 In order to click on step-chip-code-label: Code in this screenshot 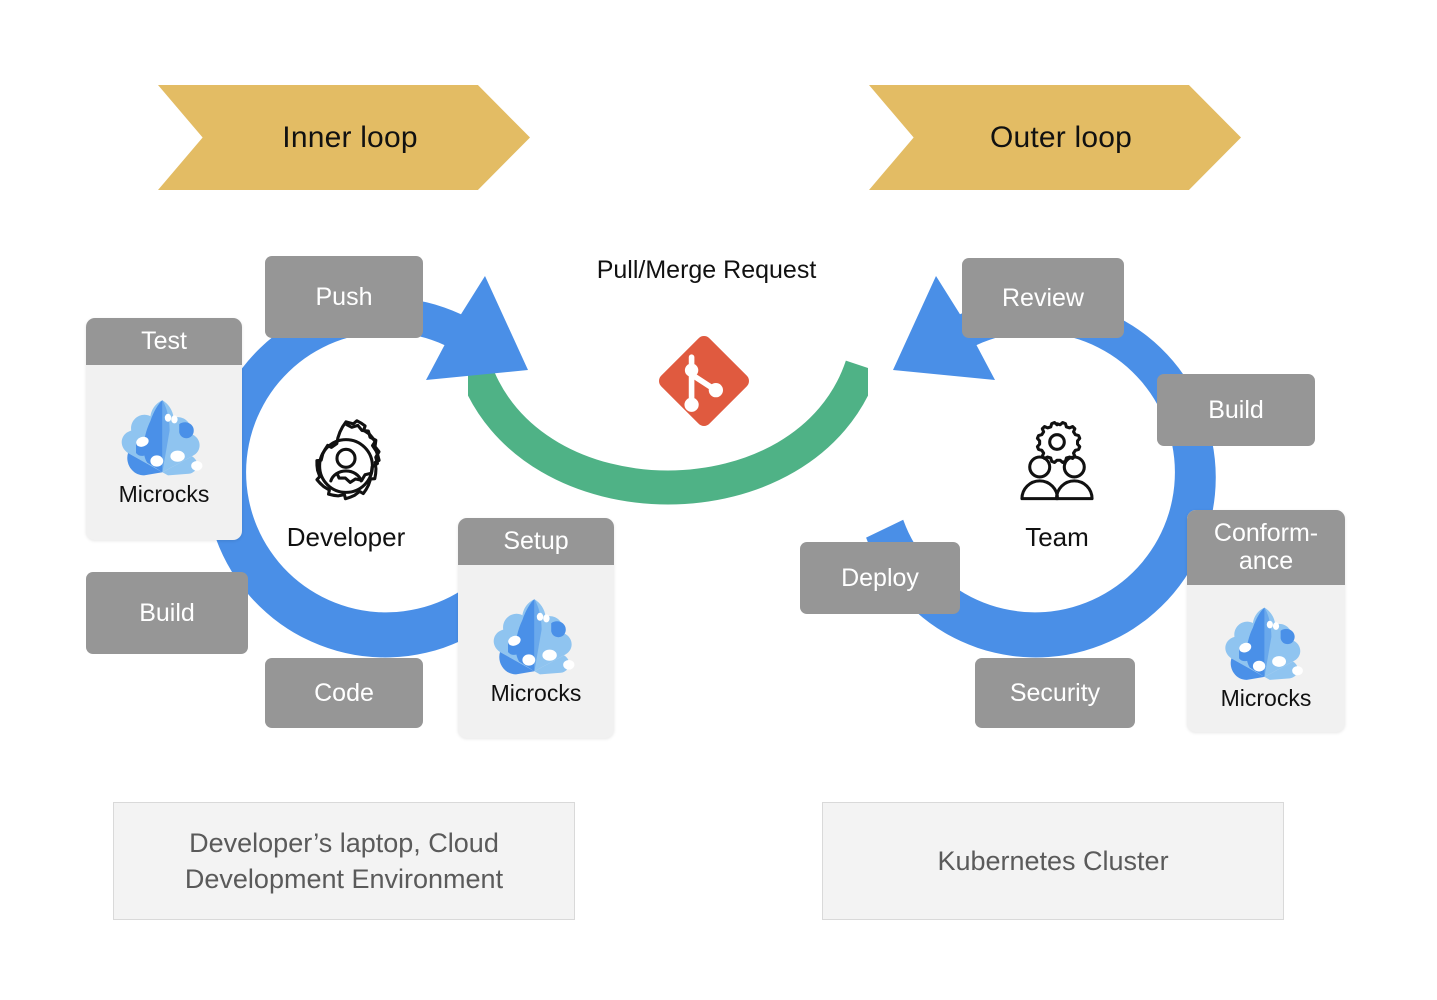, I will do `click(344, 693)`.